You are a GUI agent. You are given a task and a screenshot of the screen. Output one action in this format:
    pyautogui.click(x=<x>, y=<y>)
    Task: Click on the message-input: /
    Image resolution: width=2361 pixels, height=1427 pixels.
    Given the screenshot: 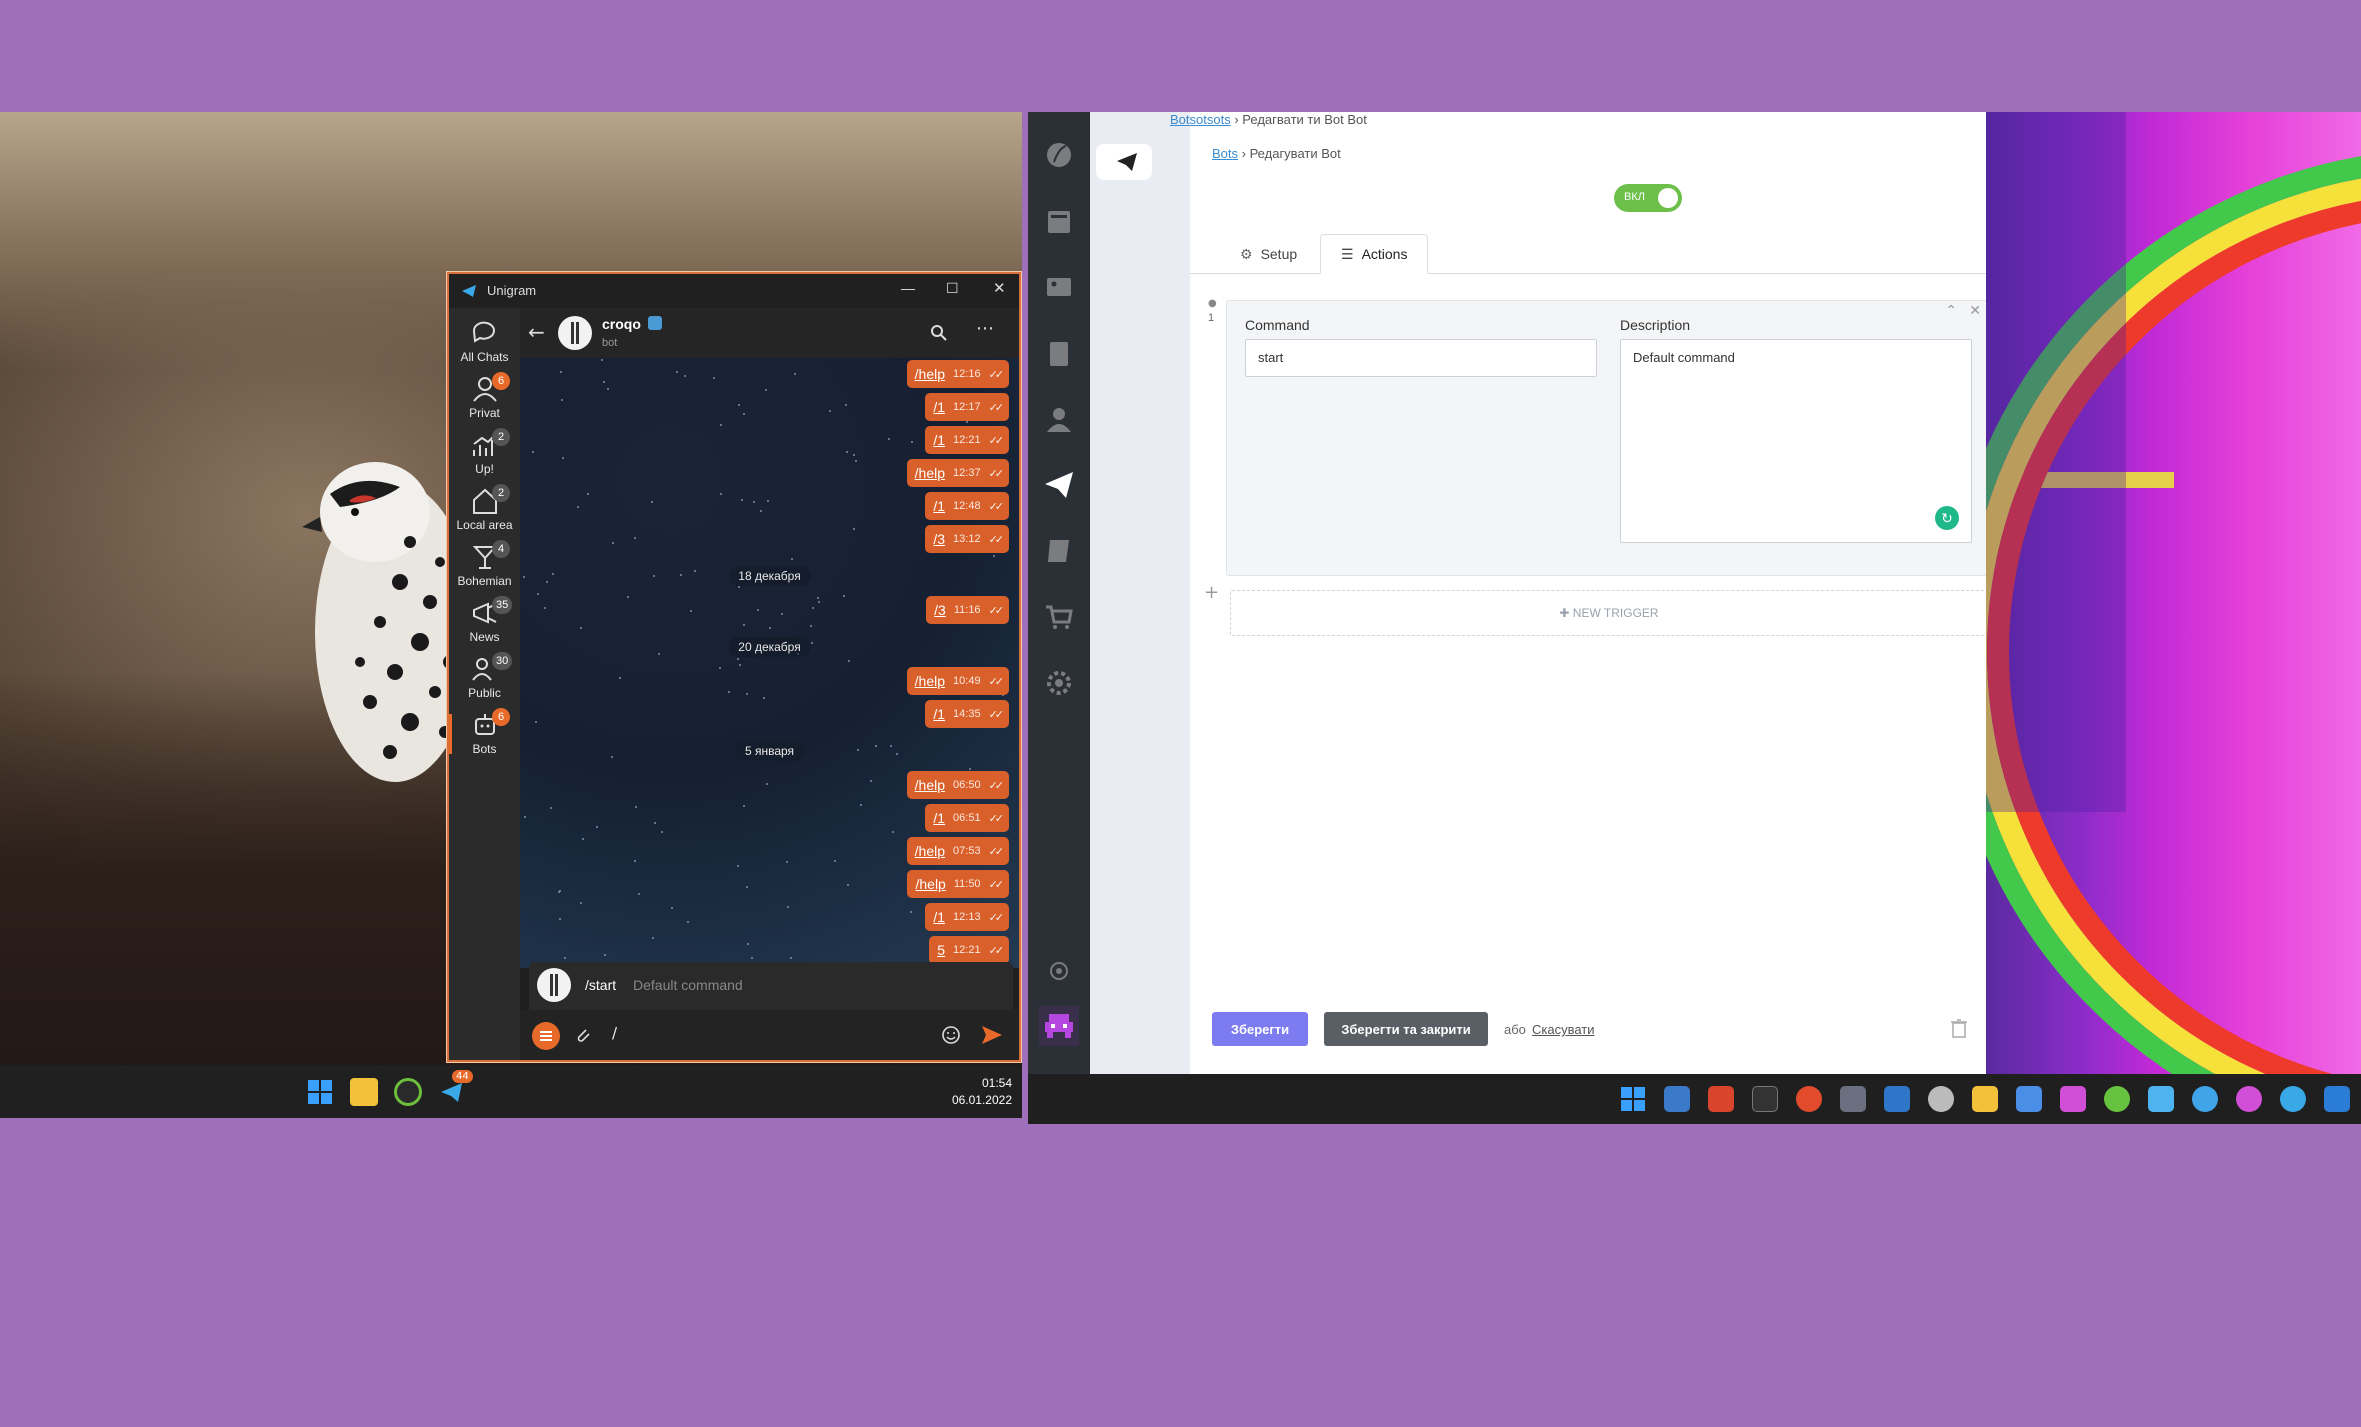 What is the action you would take?
    pyautogui.click(x=614, y=1033)
    